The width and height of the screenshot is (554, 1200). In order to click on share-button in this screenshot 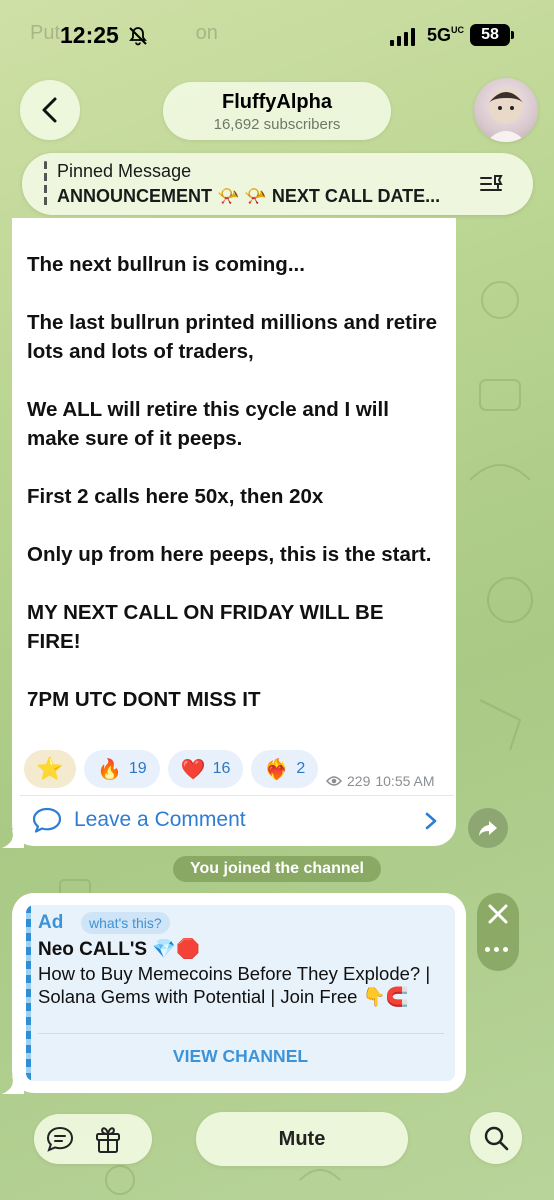, I will do `click(488, 828)`.